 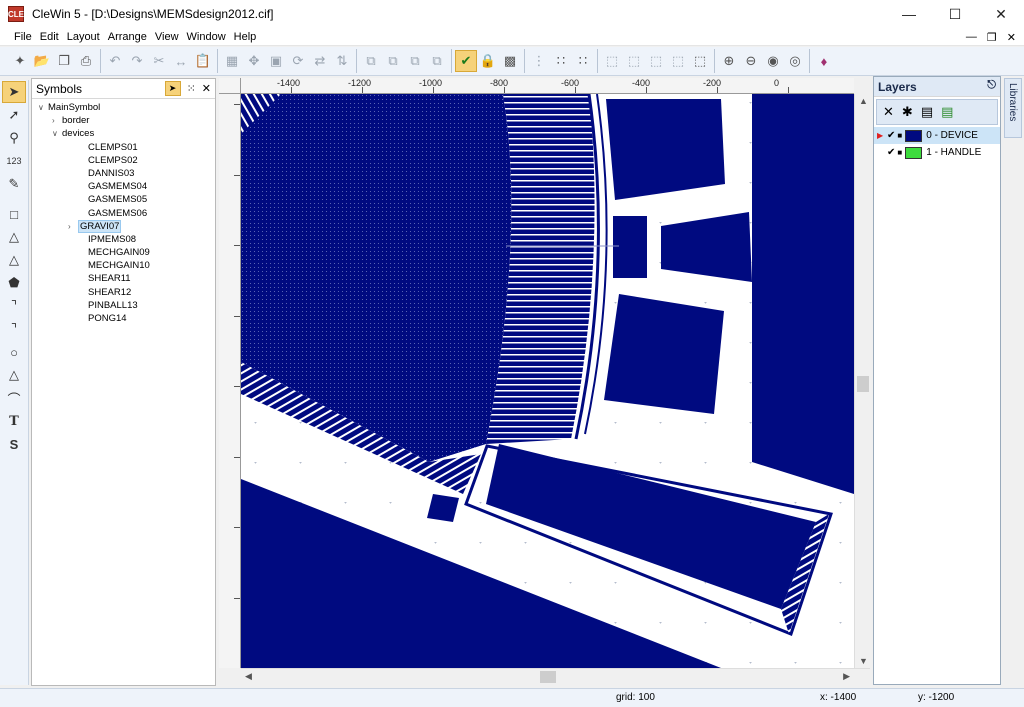 What do you see at coordinates (14, 444) in the screenshot?
I see `symbol-s-icon: S` at bounding box center [14, 444].